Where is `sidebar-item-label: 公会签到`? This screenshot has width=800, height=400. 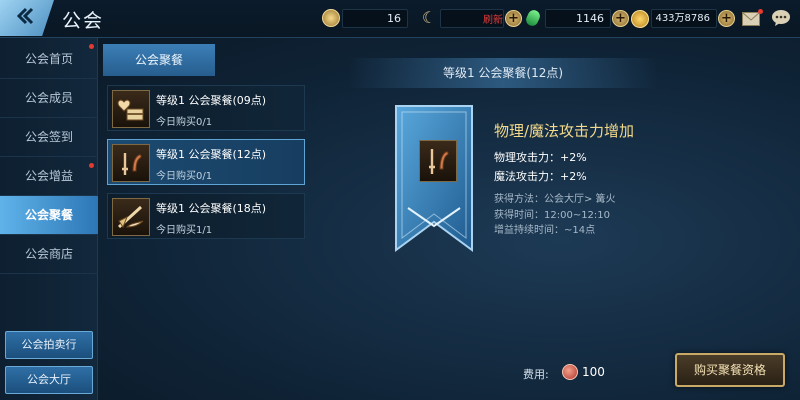
sidebar-item-label: 公会签到 is located at coordinates (48, 137).